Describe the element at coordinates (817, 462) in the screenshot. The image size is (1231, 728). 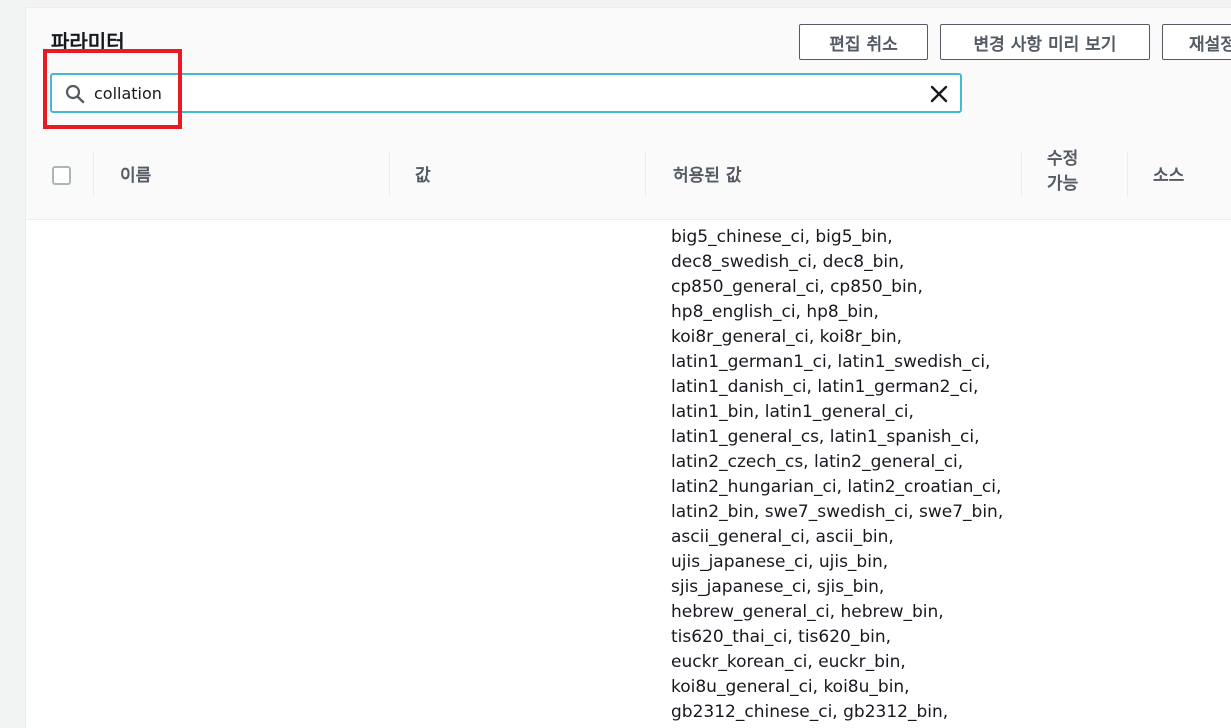
I see `allowed-value-line: latin2_czech_cs, latin2_general_ci,` at that location.